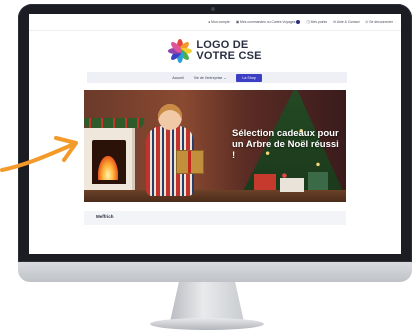 The width and height of the screenshot is (413, 335). I want to click on section-header: Meffrich, so click(215, 218).